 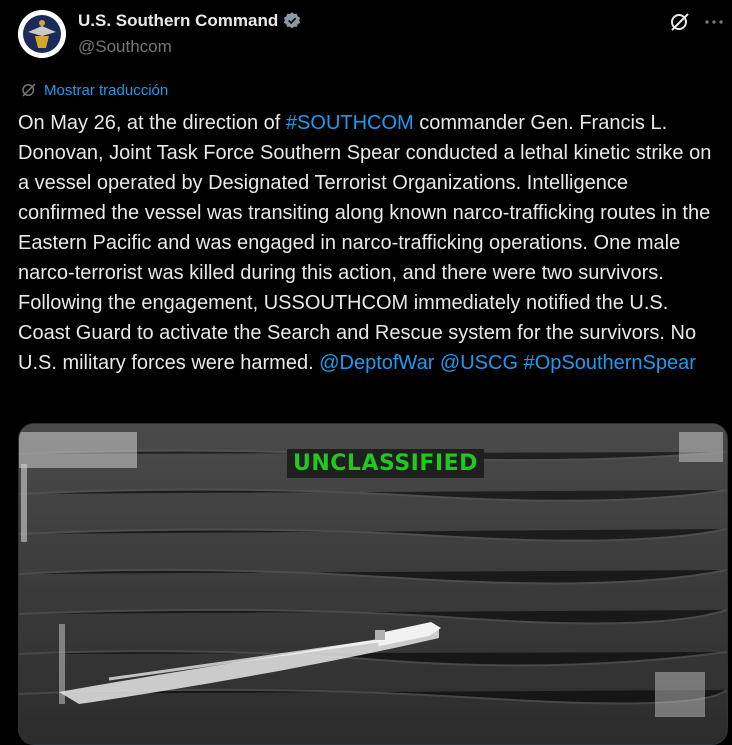 I want to click on hashtag-opsouthernspear-link: #OpSouthernSpear, so click(x=610, y=363).